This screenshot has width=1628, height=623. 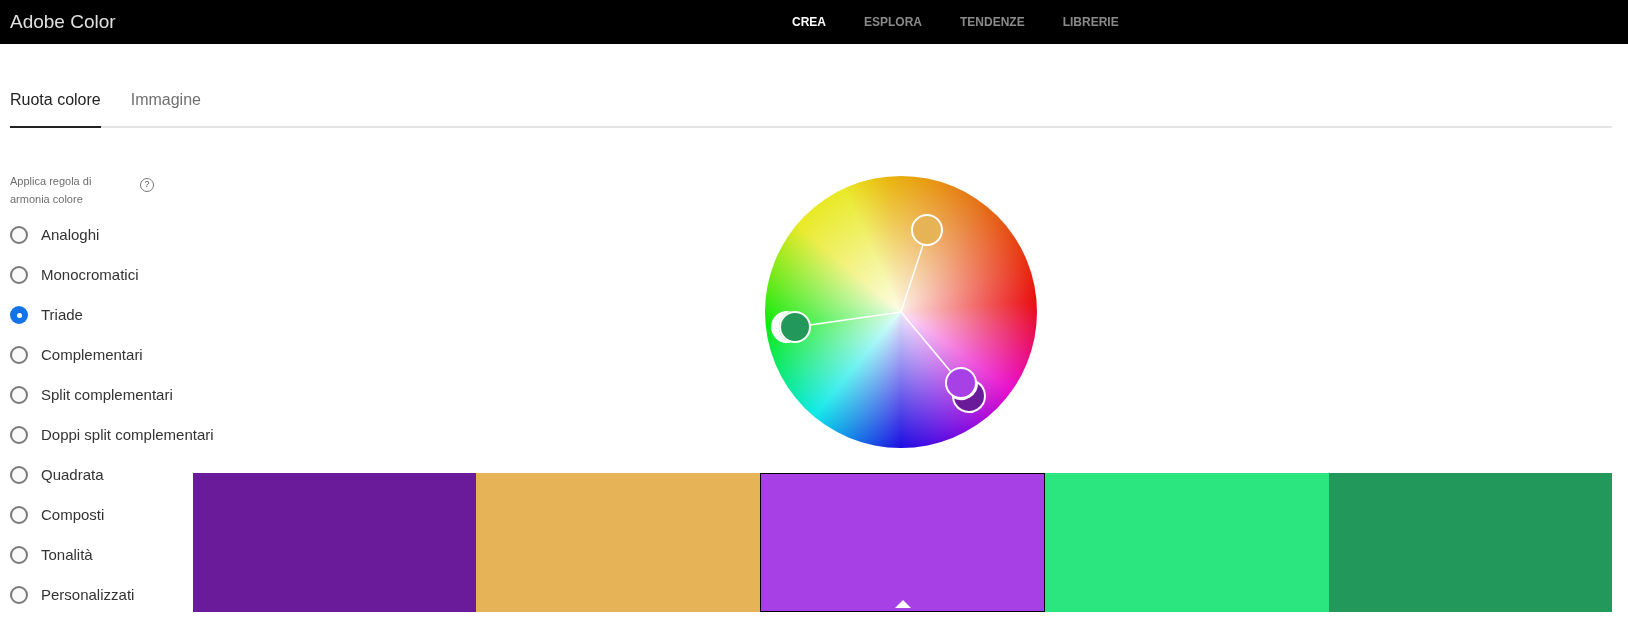 What do you see at coordinates (781, 327) in the screenshot?
I see `handle-ring` at bounding box center [781, 327].